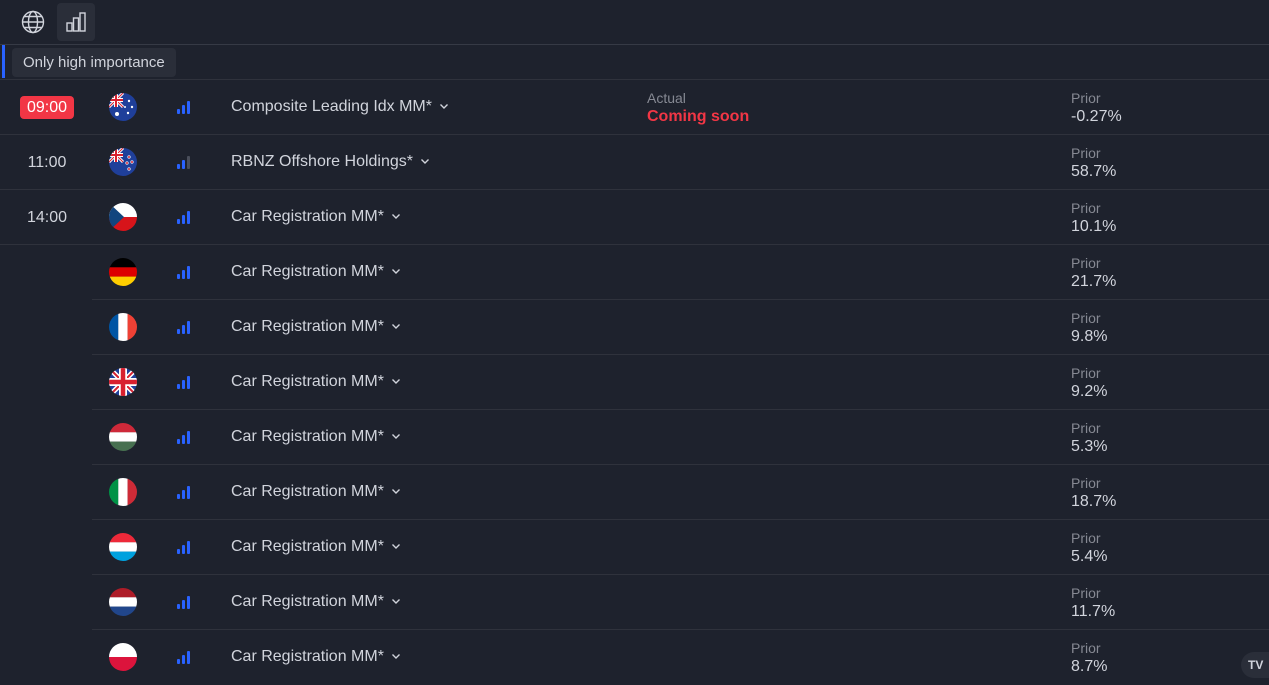  Describe the element at coordinates (123, 217) in the screenshot. I see `cz-flag-icon` at that location.